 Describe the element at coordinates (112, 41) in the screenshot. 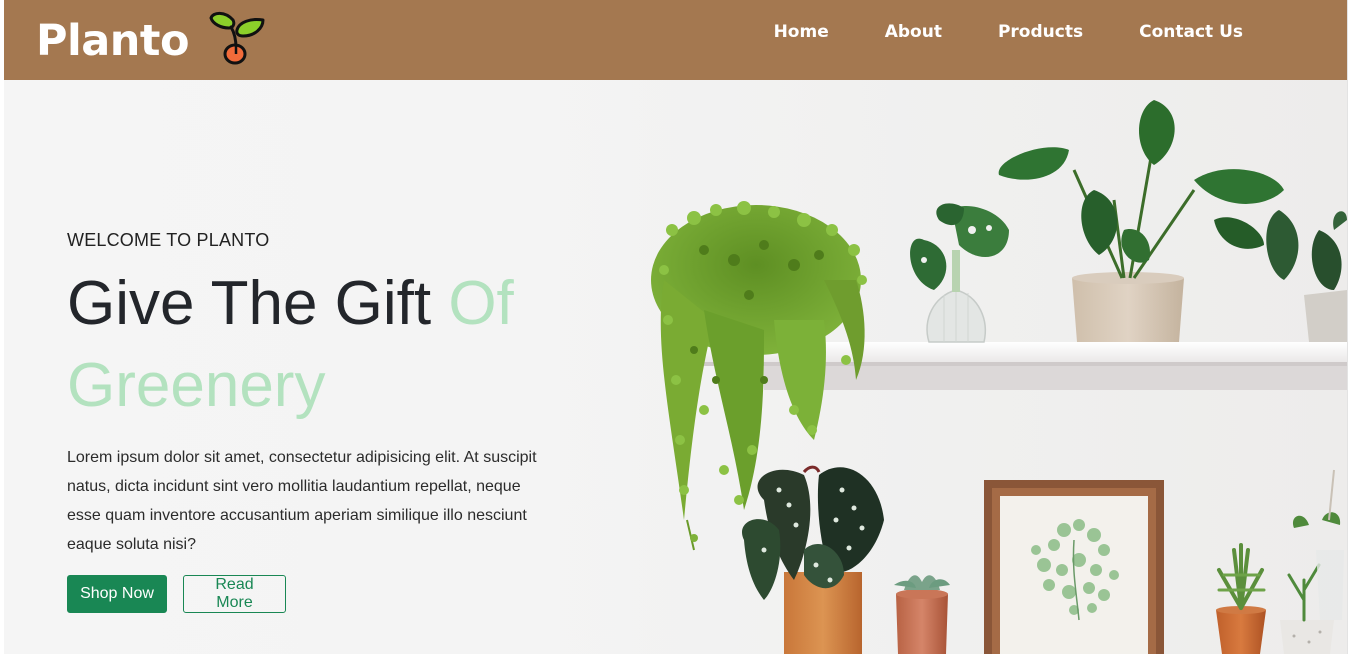

I see `brand-name: Planto` at that location.